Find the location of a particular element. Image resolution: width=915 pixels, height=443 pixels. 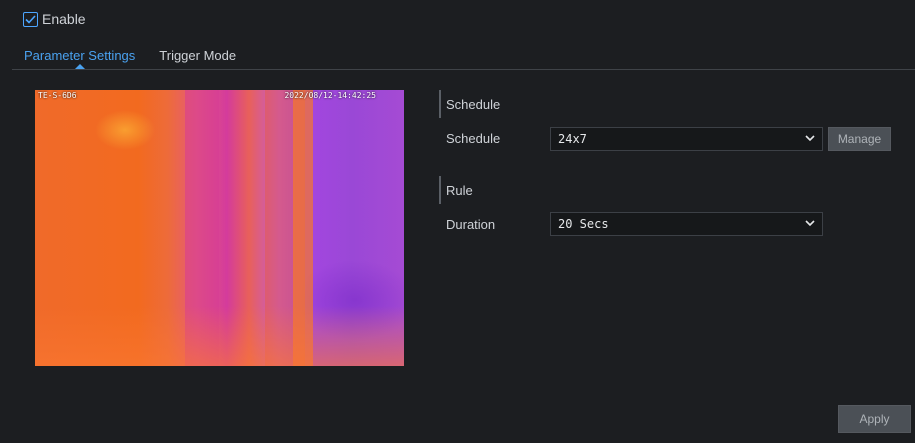

manage-button: Manage is located at coordinates (859, 139).